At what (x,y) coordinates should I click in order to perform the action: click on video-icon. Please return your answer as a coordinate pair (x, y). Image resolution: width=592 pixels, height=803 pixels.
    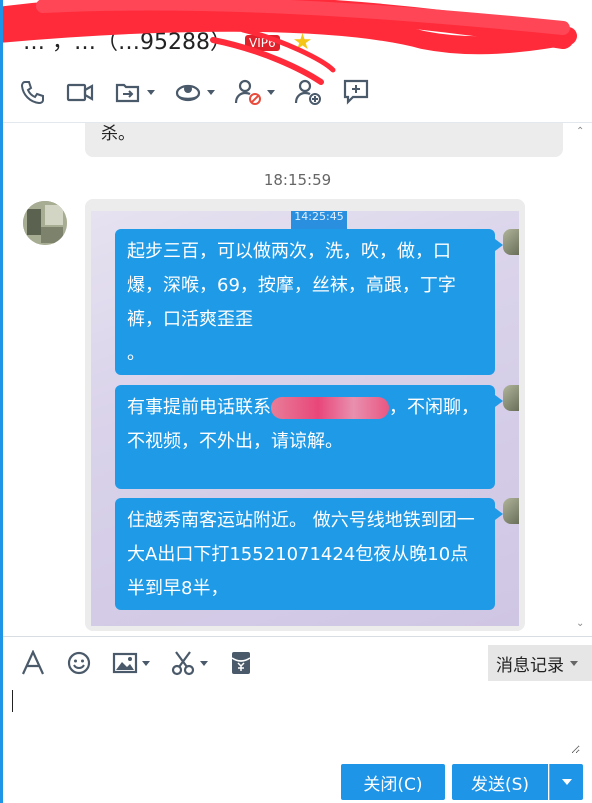
    Looking at the image, I should click on (80, 92).